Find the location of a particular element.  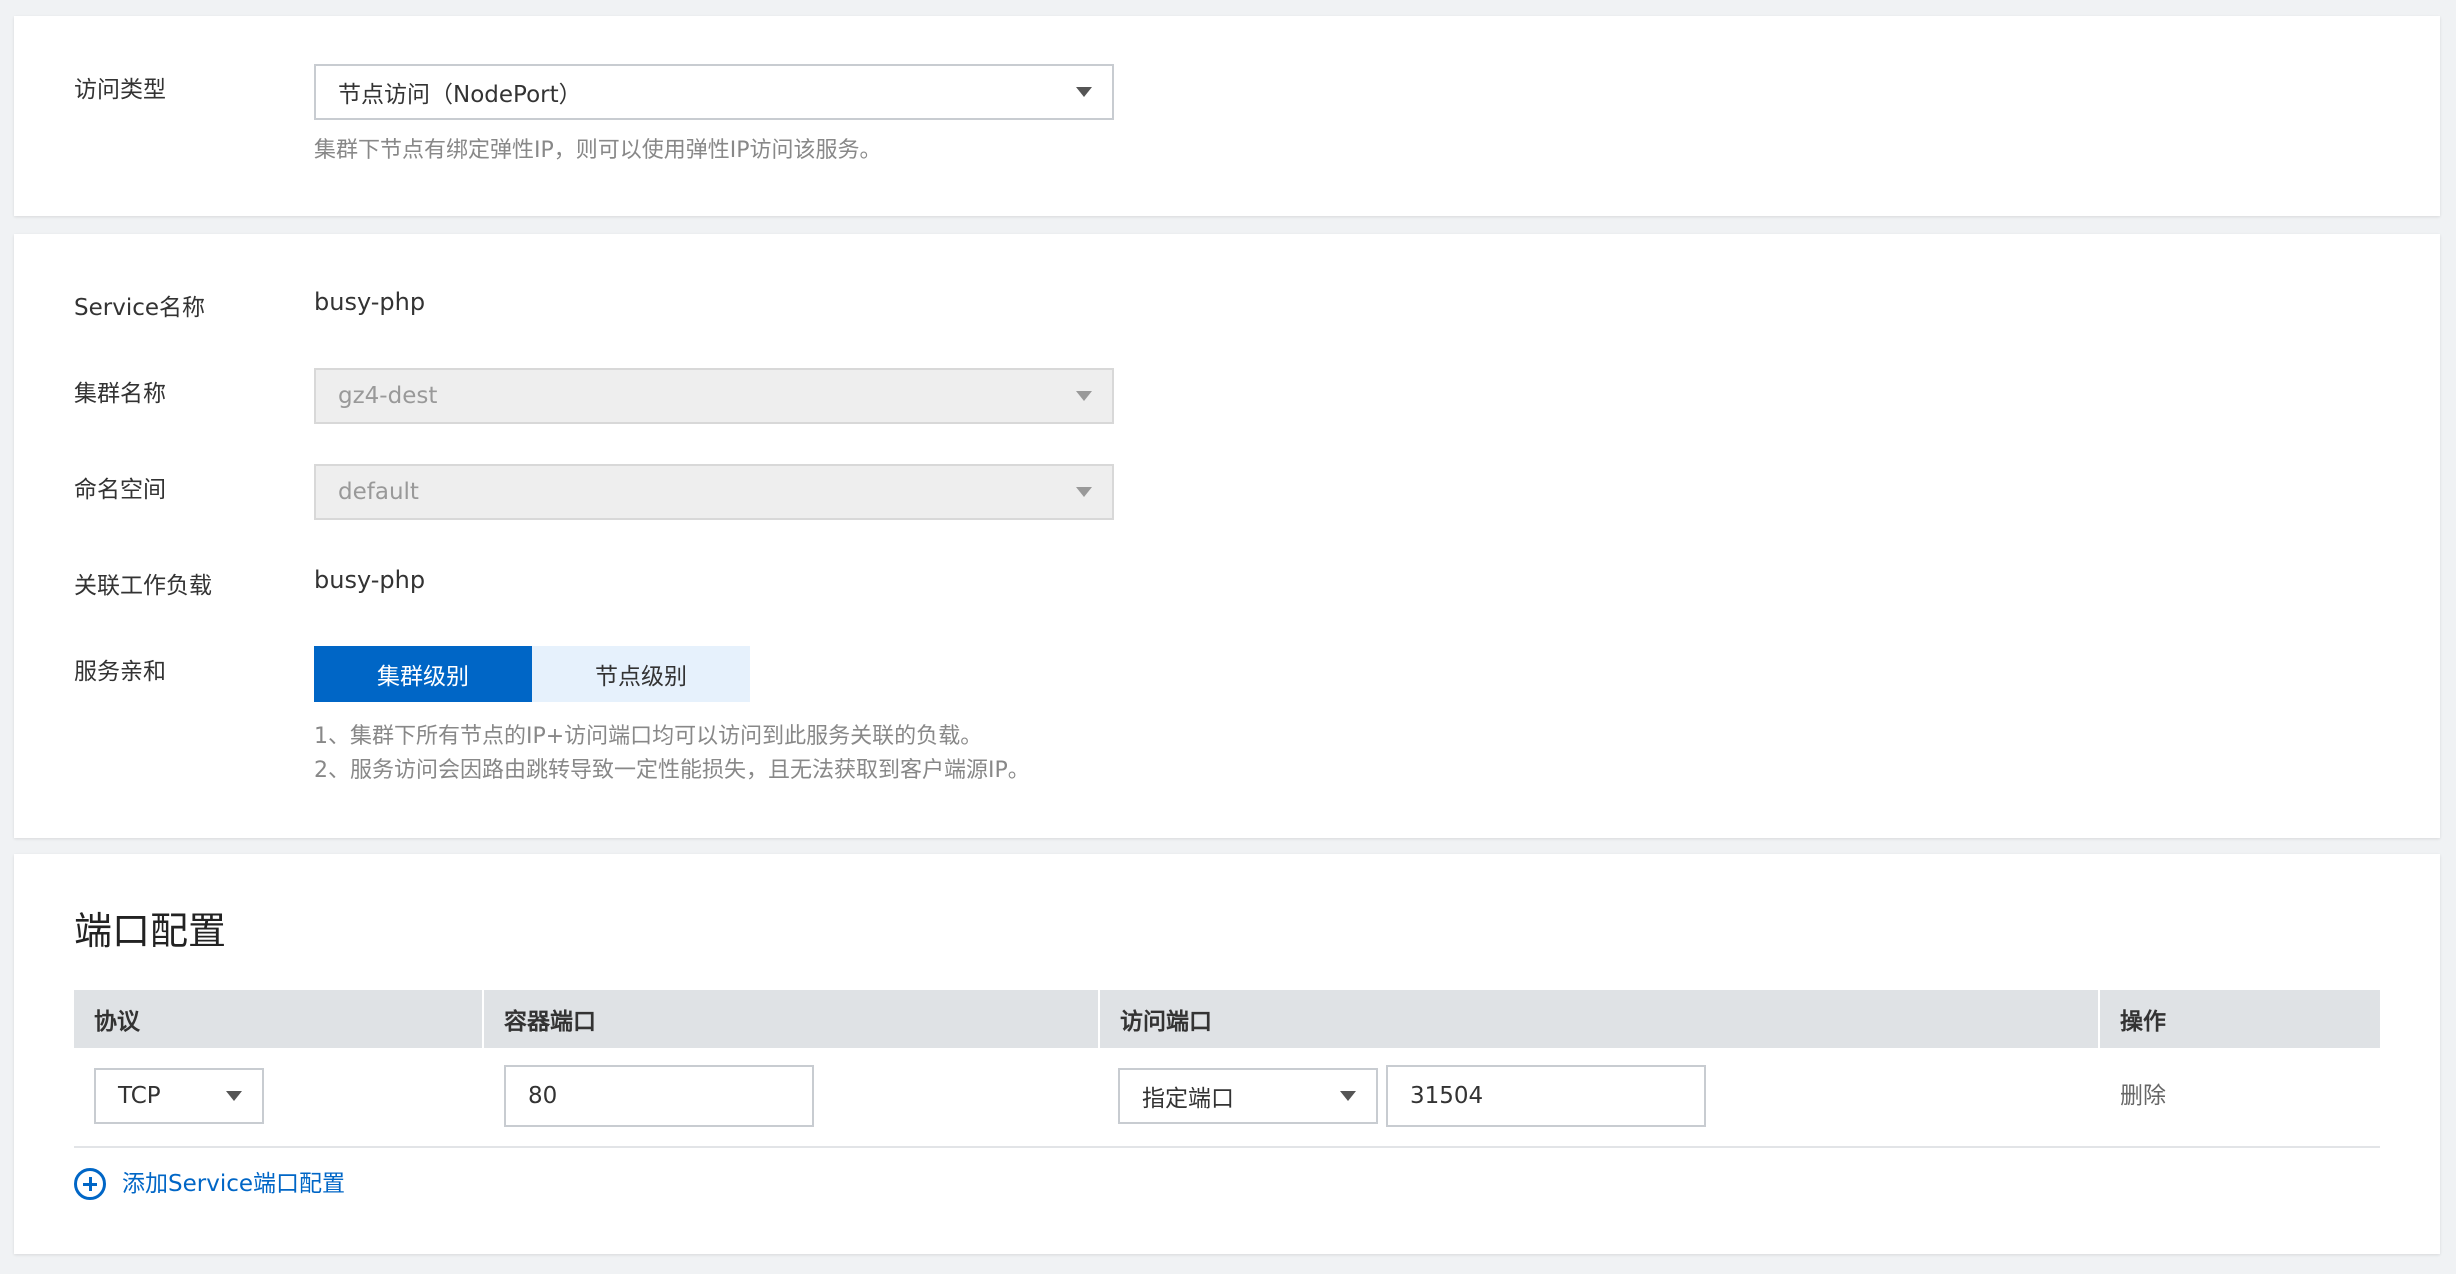

service-name-value: busy-php is located at coordinates (370, 302).